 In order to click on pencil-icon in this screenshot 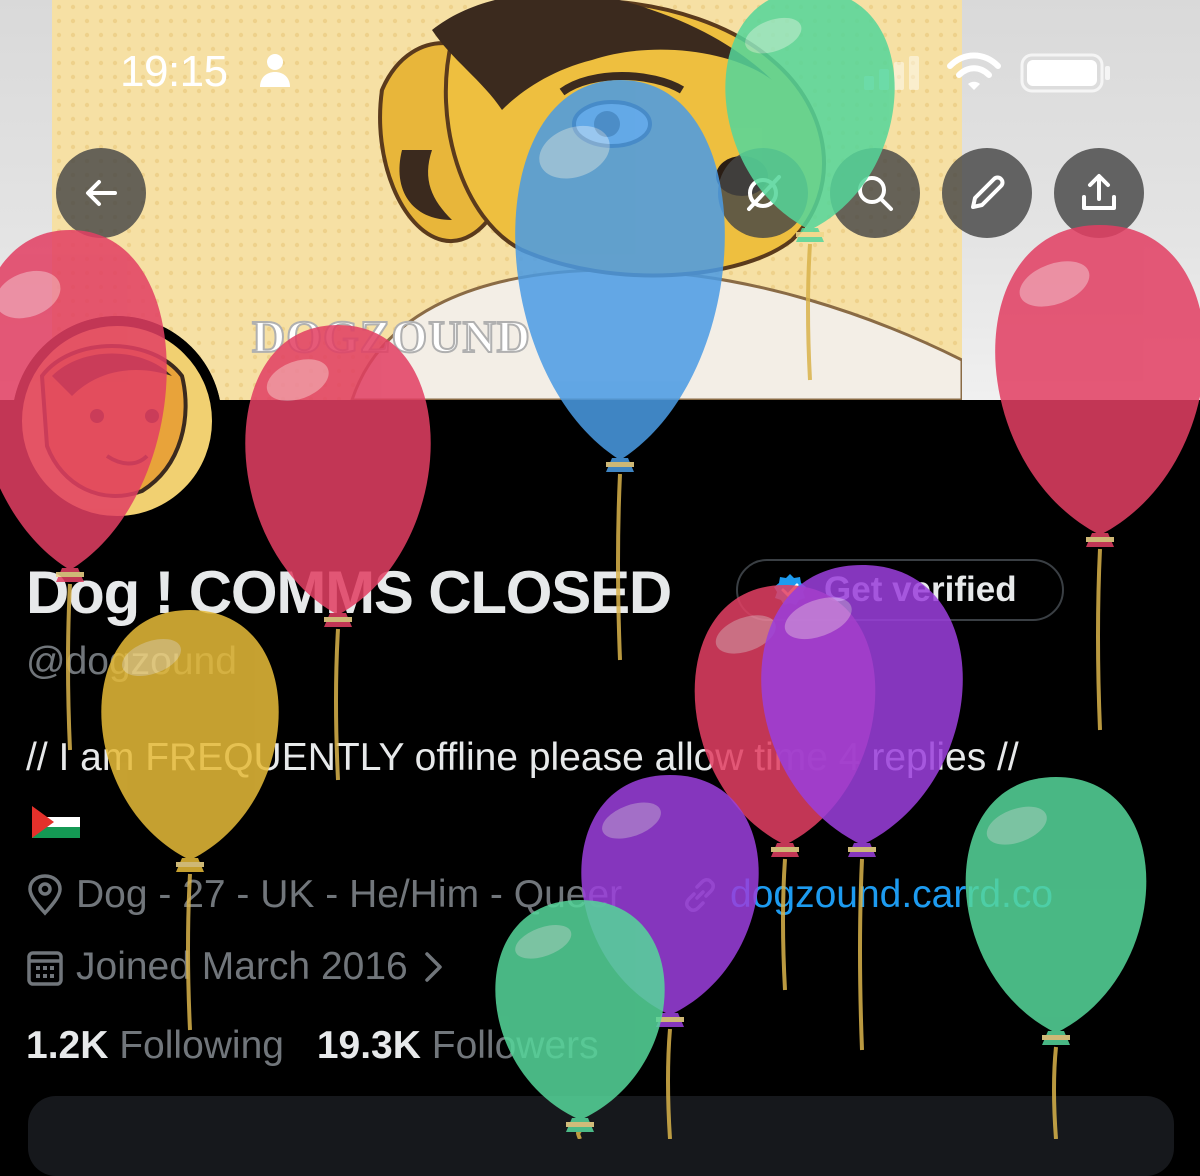, I will do `click(988, 192)`.